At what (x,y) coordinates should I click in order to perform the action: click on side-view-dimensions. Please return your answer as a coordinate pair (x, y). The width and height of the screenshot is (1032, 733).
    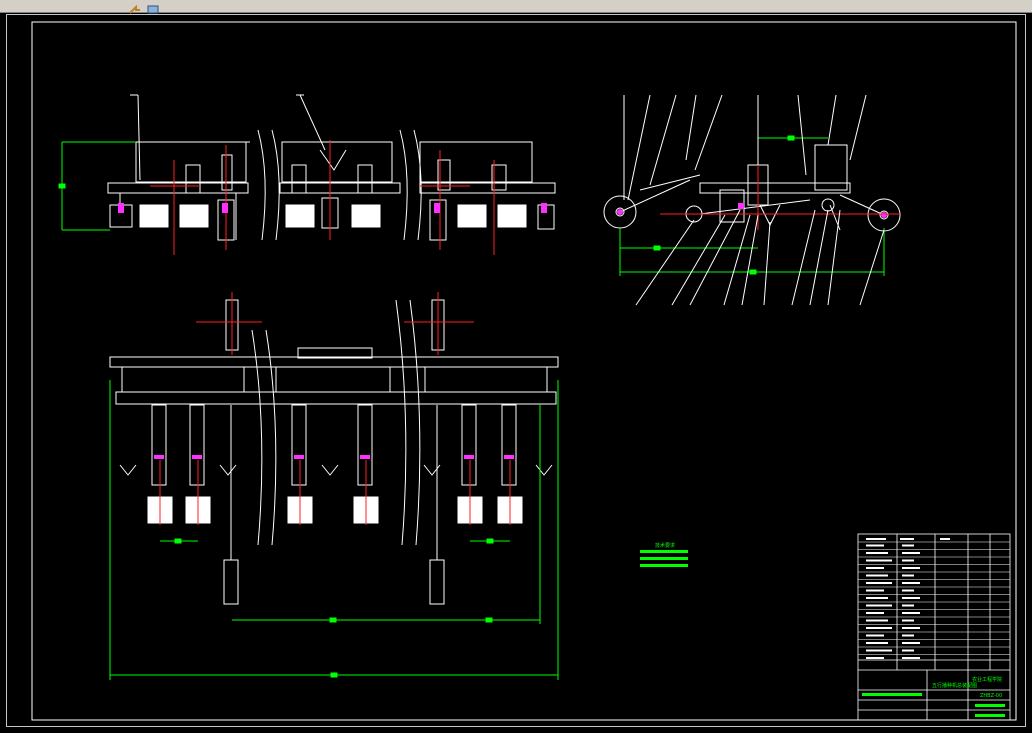
    Looking at the image, I should click on (752, 205).